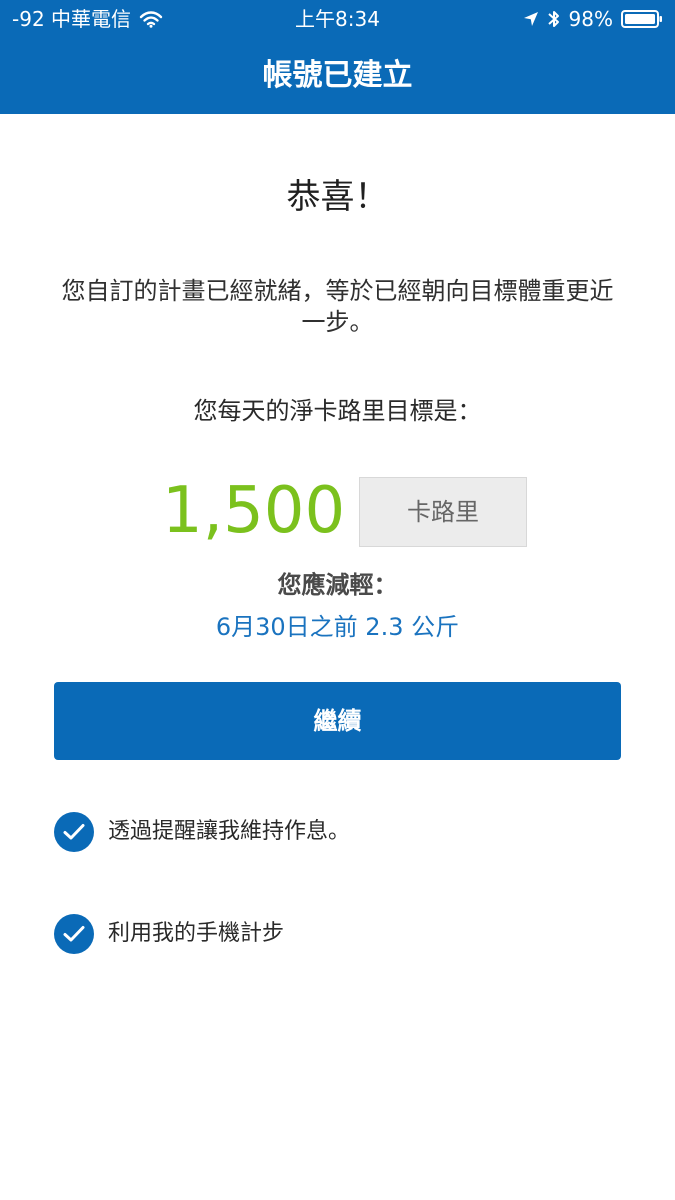  What do you see at coordinates (254, 511) in the screenshot?
I see `daily-calorie-goal-value: 1,500` at bounding box center [254, 511].